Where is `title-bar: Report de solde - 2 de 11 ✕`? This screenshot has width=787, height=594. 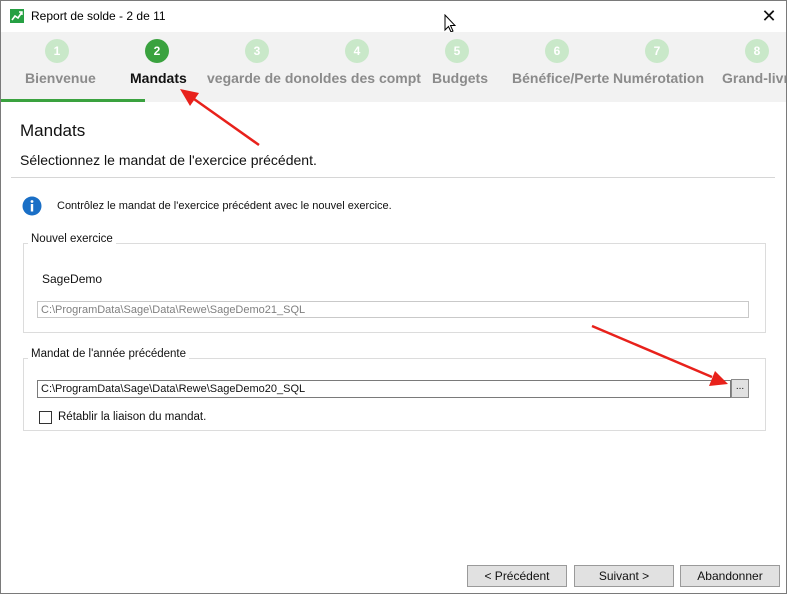 title-bar: Report de solde - 2 de 11 ✕ is located at coordinates (393, 16).